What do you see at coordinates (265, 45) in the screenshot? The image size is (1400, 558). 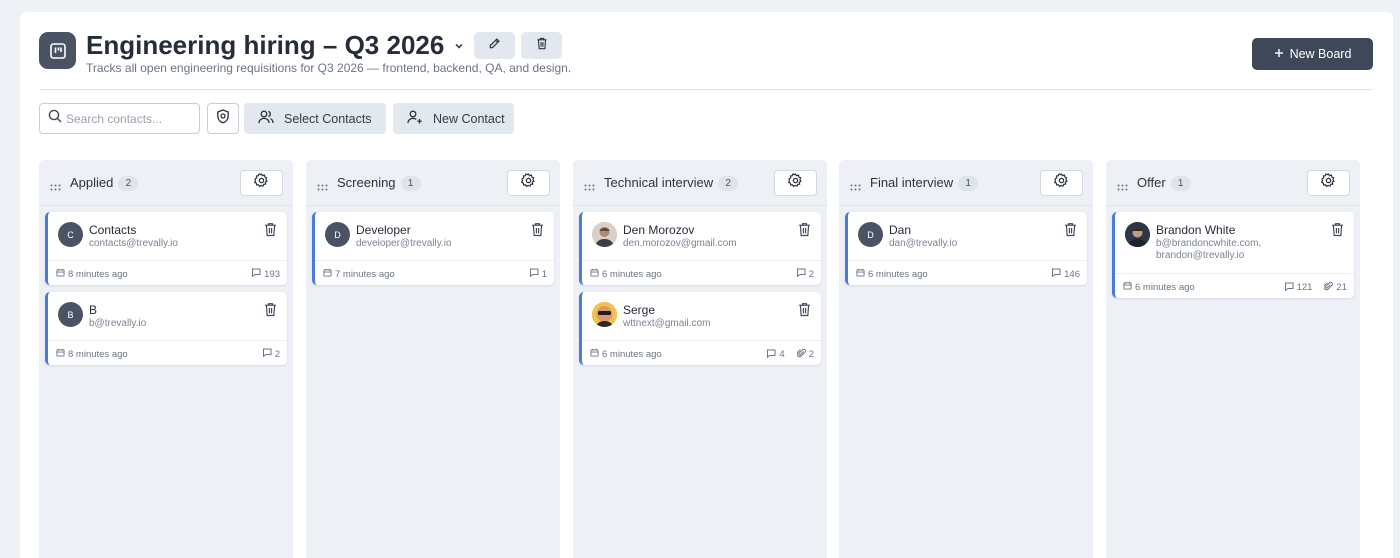 I see `page-title: Engineering hiring – Q3 2026` at bounding box center [265, 45].